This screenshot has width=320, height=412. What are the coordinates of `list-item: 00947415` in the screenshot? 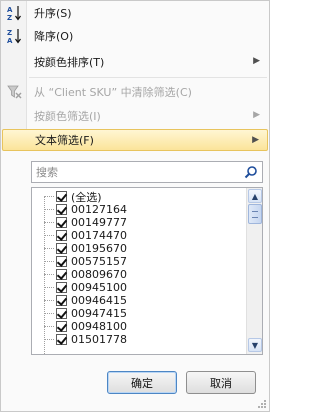 It's located at (85, 313).